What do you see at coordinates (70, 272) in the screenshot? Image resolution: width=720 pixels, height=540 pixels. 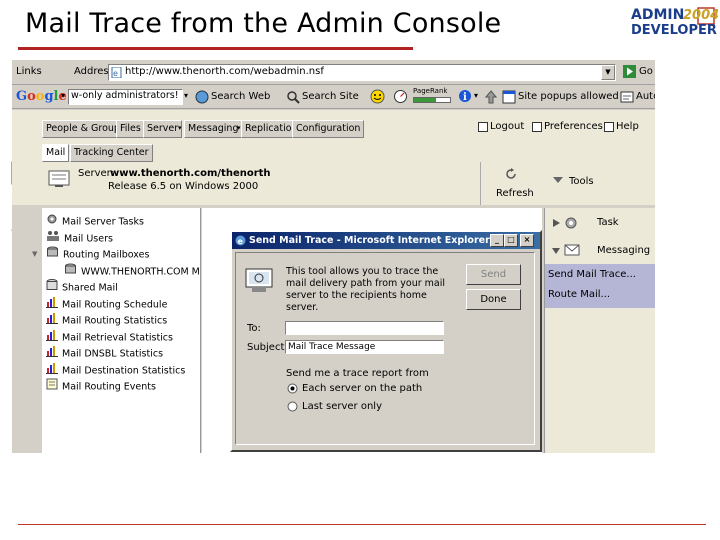 I see `mailbox-icon` at bounding box center [70, 272].